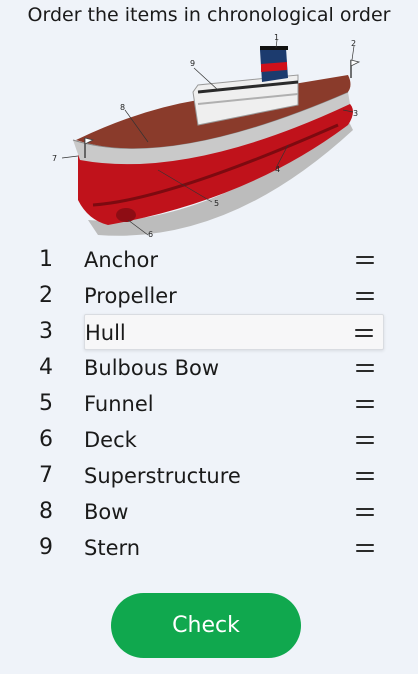  Describe the element at coordinates (216, 203) in the screenshot. I see `figure-label-5: 5` at that location.